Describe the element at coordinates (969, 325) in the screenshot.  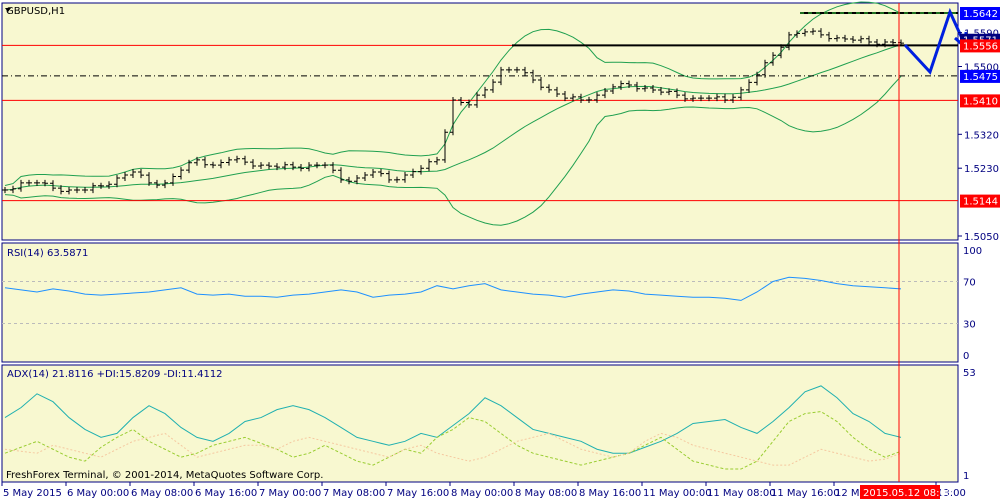
I see `rsi-tick-label: 30` at that location.